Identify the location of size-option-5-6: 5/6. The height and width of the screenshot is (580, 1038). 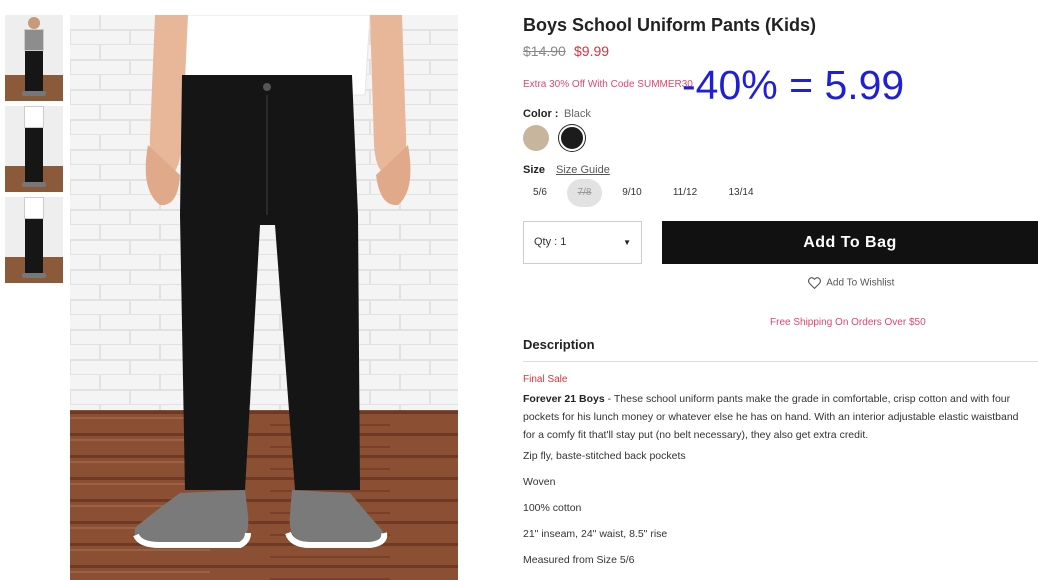
(540, 193).